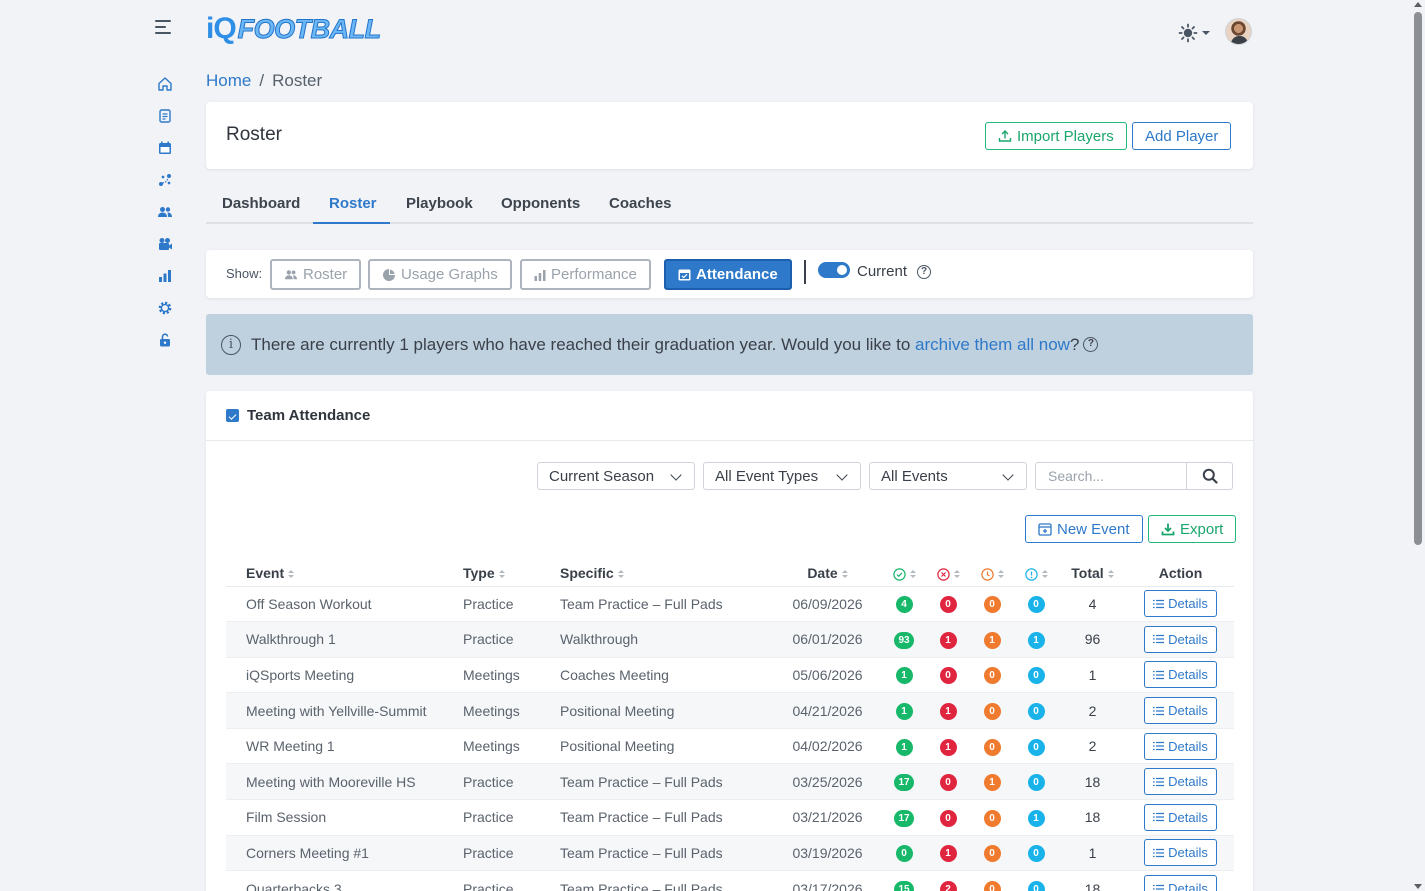 This screenshot has width=1425, height=891. I want to click on archive-all-link: archive them all now, so click(992, 345).